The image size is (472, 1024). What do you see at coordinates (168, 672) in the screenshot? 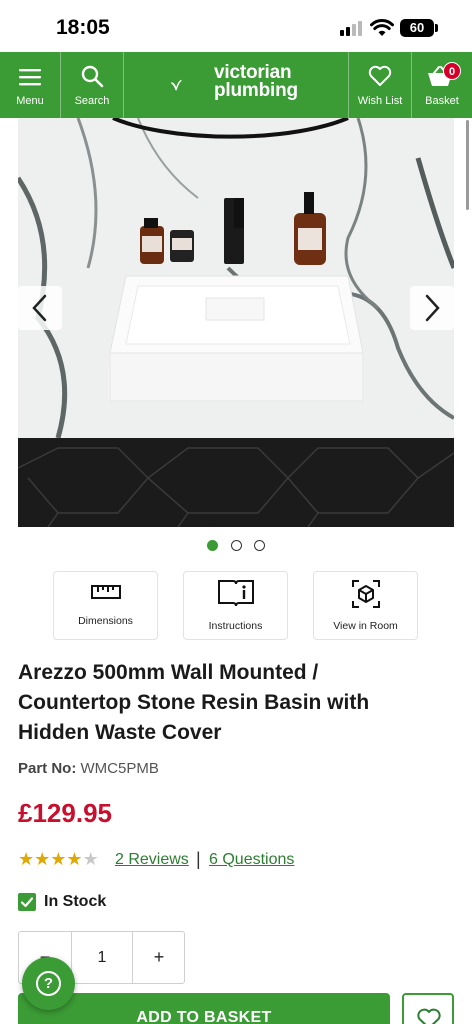
I see `product-title-line: Arezzo 500mm Wall Mounted /` at bounding box center [168, 672].